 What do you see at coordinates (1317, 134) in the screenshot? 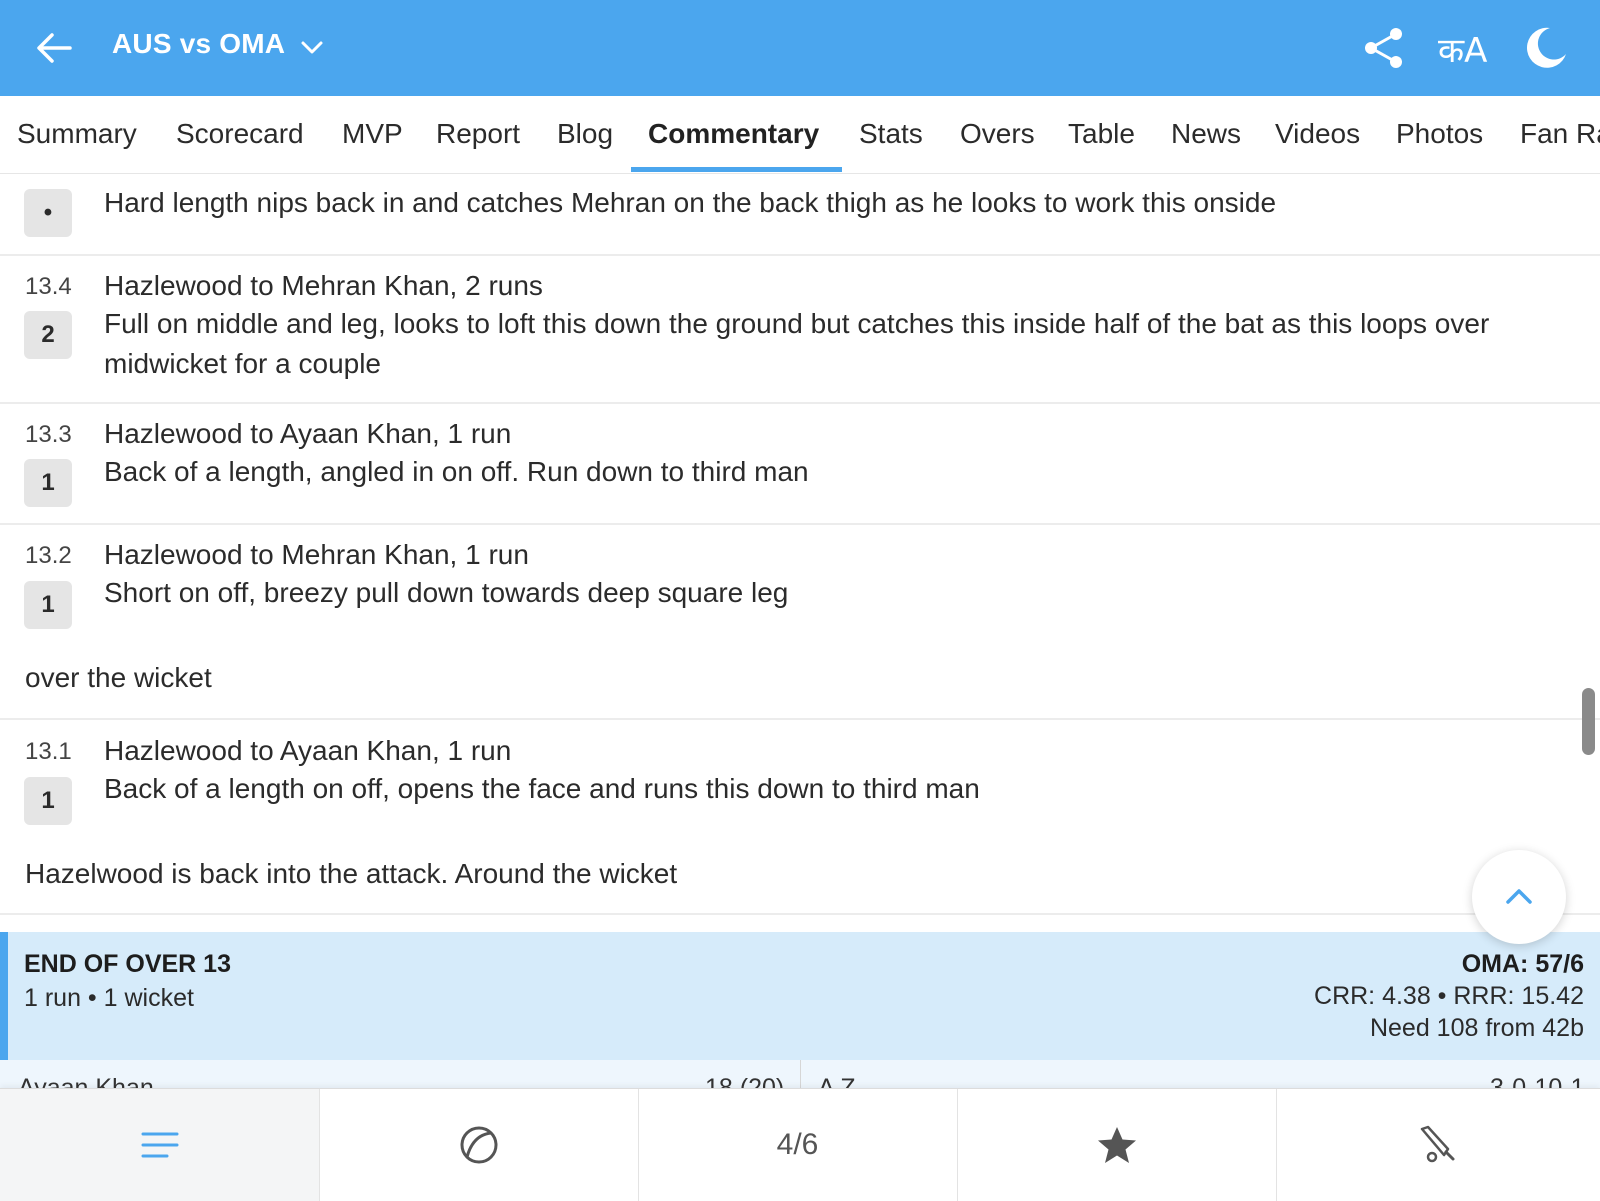
I see `tab-videos: Videos` at bounding box center [1317, 134].